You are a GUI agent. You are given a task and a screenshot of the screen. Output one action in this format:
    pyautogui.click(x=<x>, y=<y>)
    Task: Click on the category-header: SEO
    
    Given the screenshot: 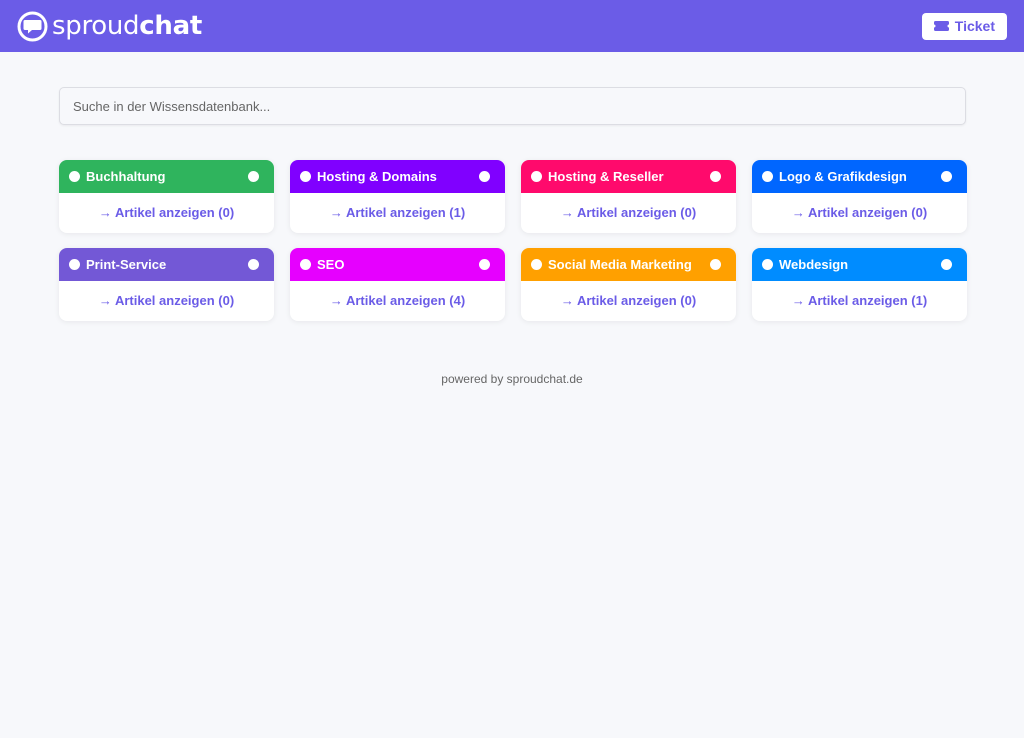 What is the action you would take?
    pyautogui.click(x=397, y=264)
    